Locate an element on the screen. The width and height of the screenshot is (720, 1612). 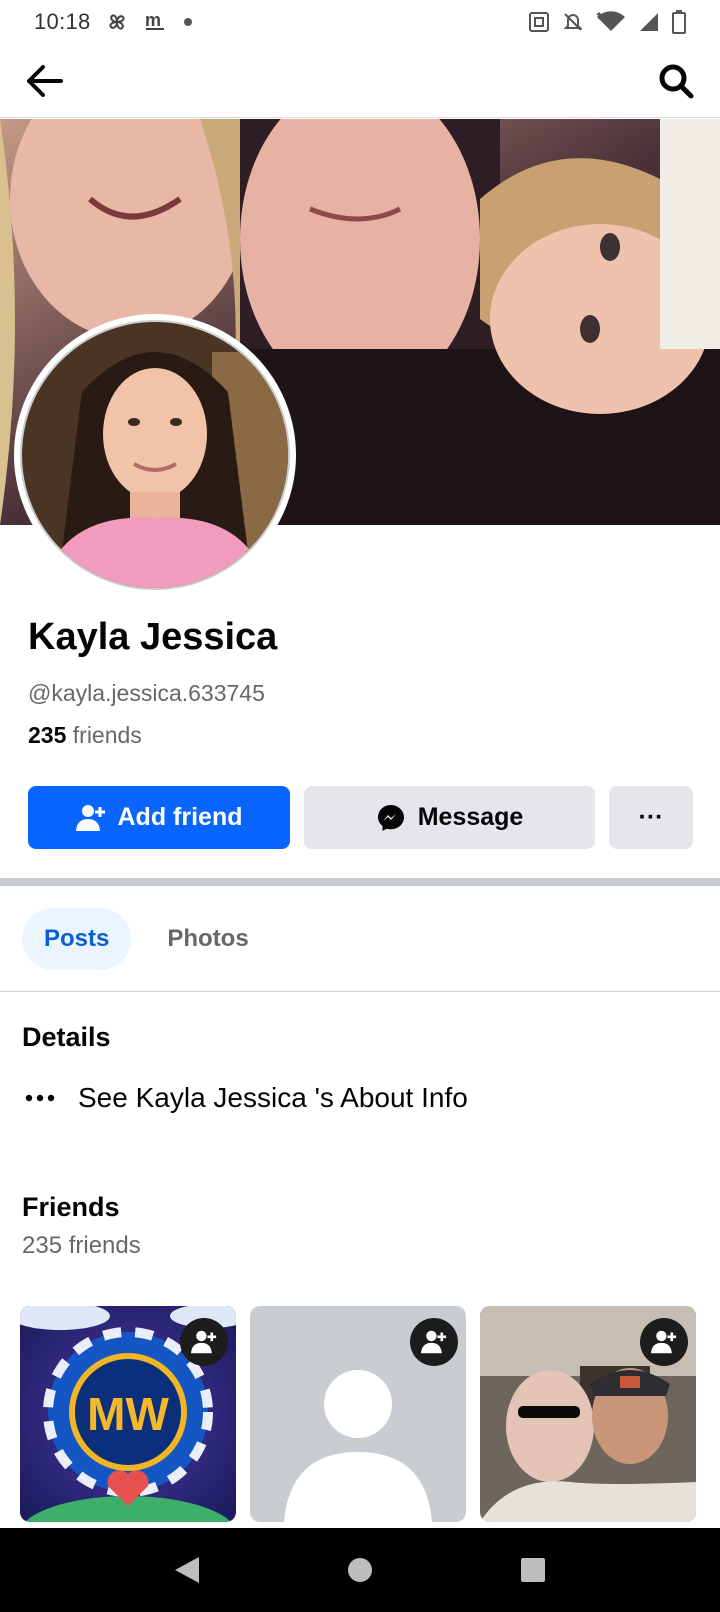
triangle-back-icon is located at coordinates (186, 1570).